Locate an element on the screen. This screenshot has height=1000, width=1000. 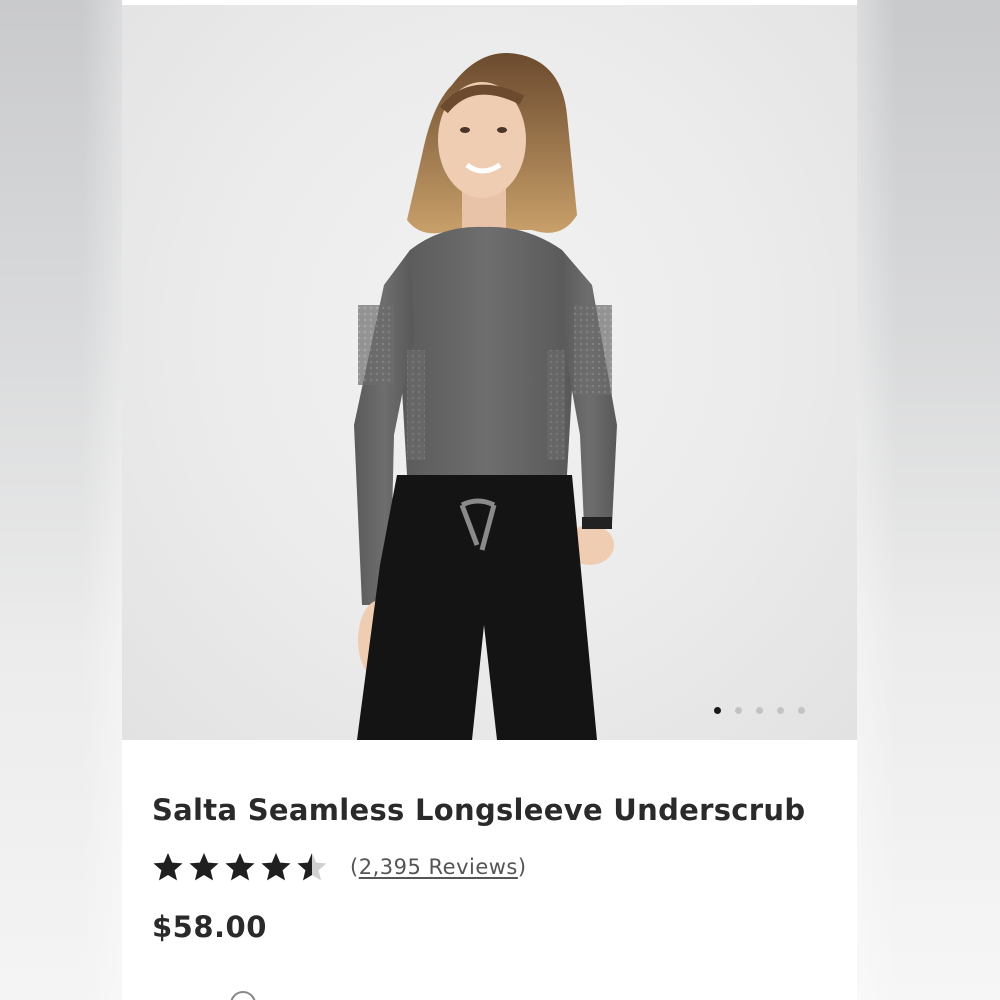
reviews-link: (2,395 Reviews) is located at coordinates (438, 867).